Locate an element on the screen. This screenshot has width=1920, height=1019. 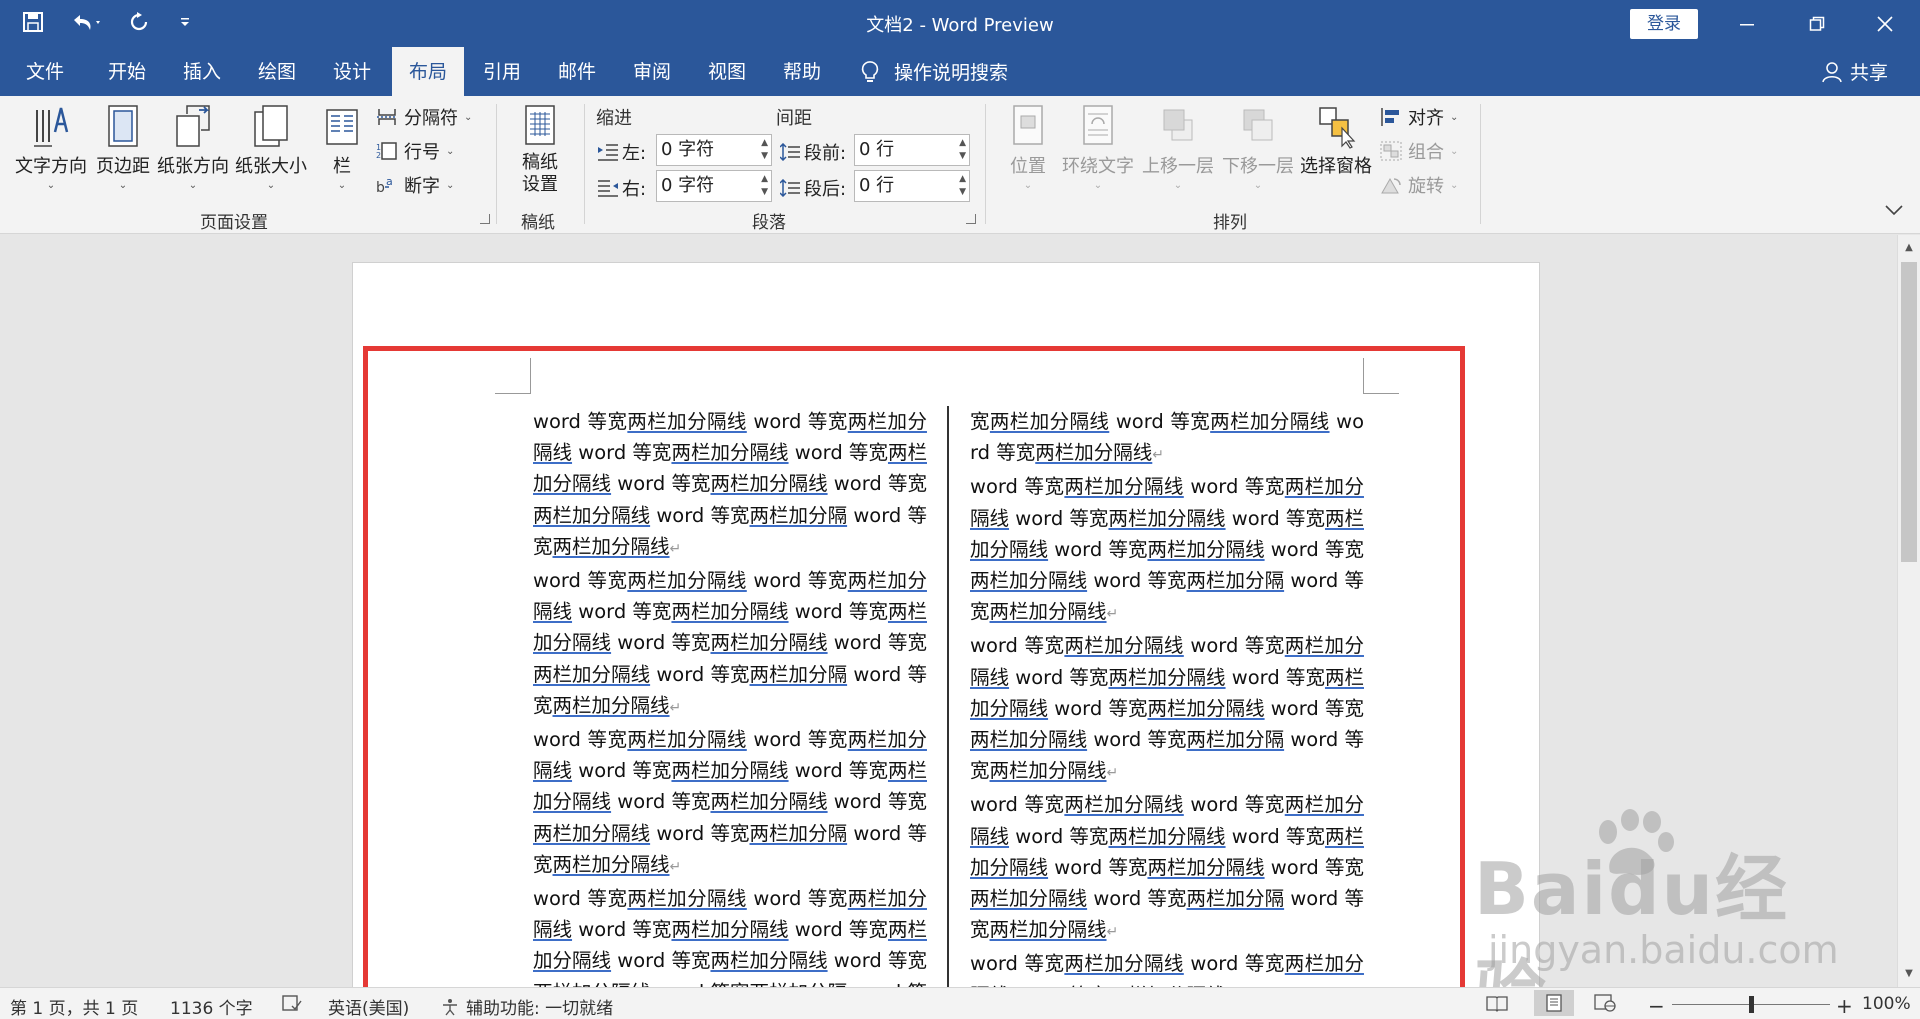
svg-text: 2 is located at coordinates (378, 155).